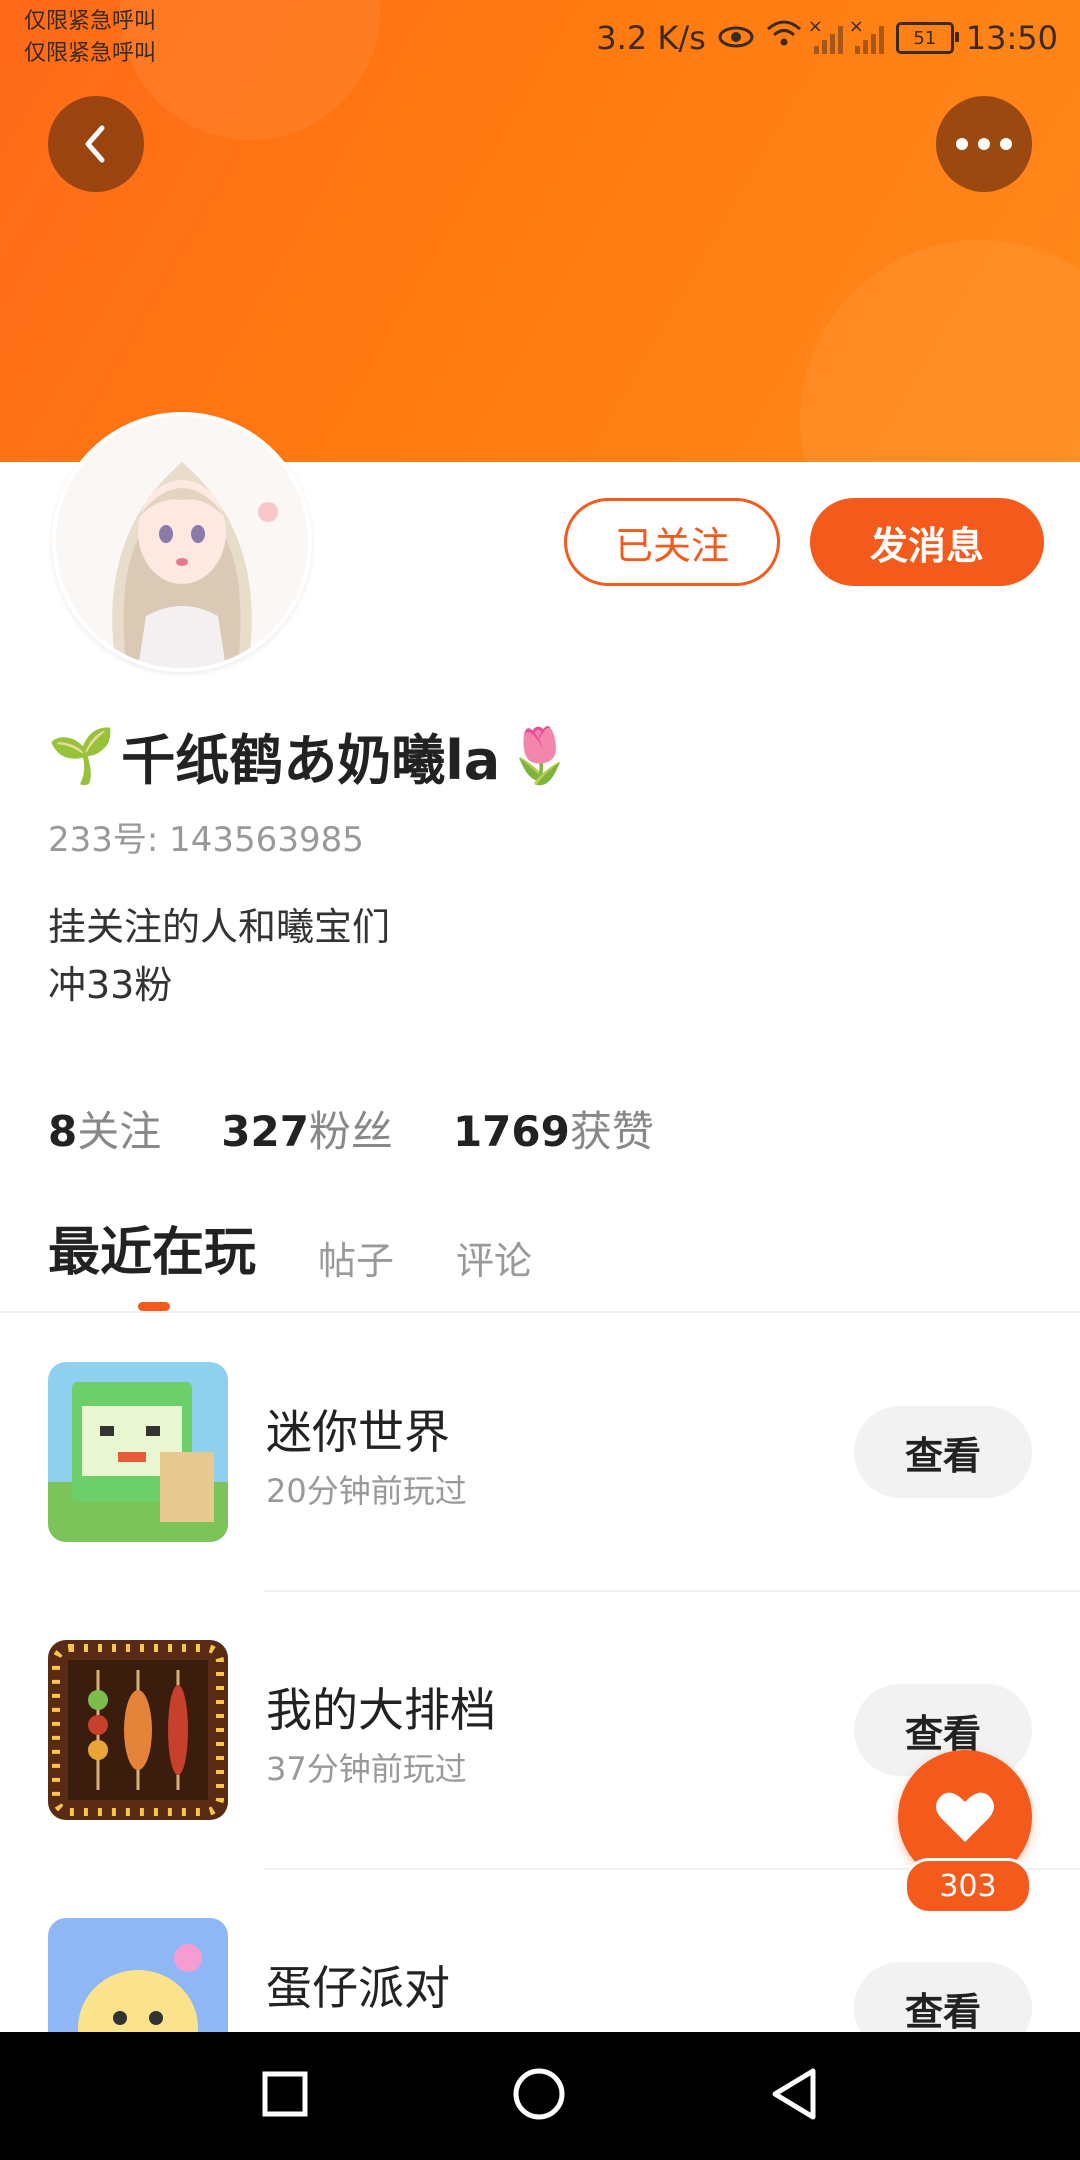 Image resolution: width=1080 pixels, height=2160 pixels. Describe the element at coordinates (672, 542) in the screenshot. I see `followed-button: 已关注` at that location.